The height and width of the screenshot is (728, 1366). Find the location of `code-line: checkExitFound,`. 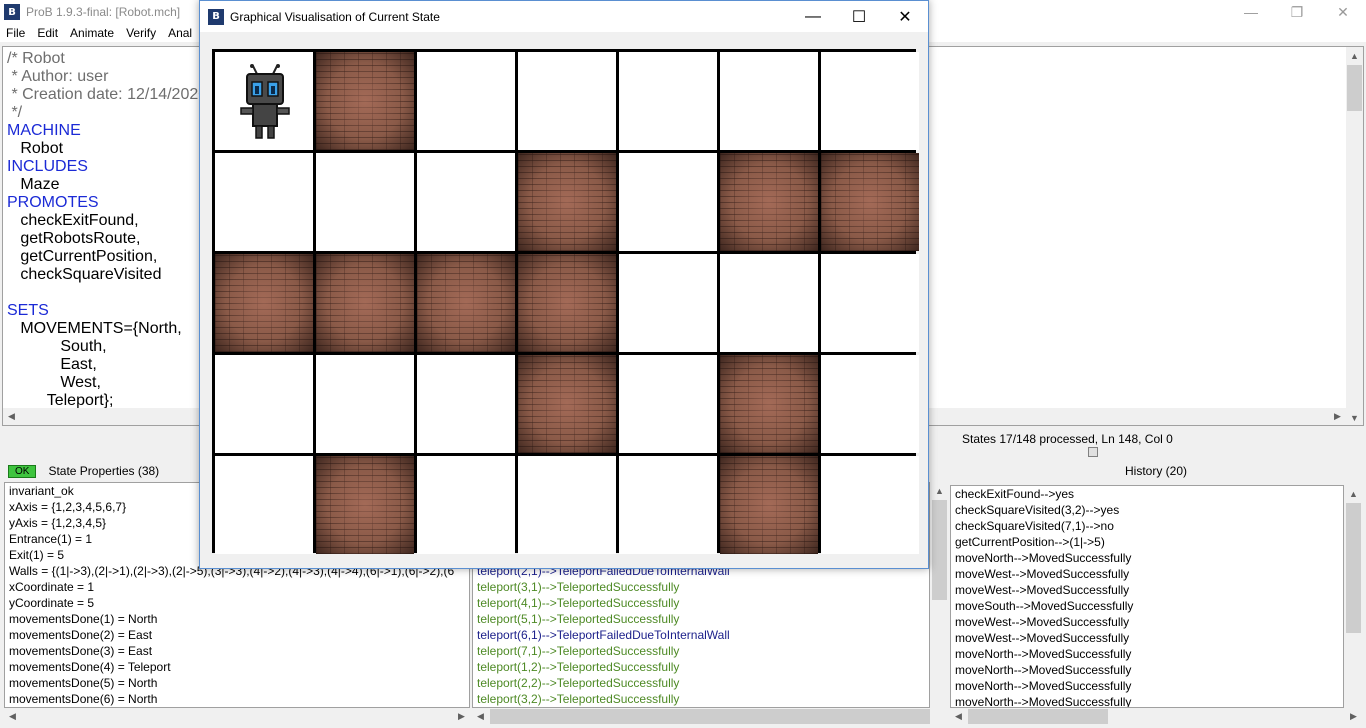

code-line: checkExitFound, is located at coordinates (73, 220).